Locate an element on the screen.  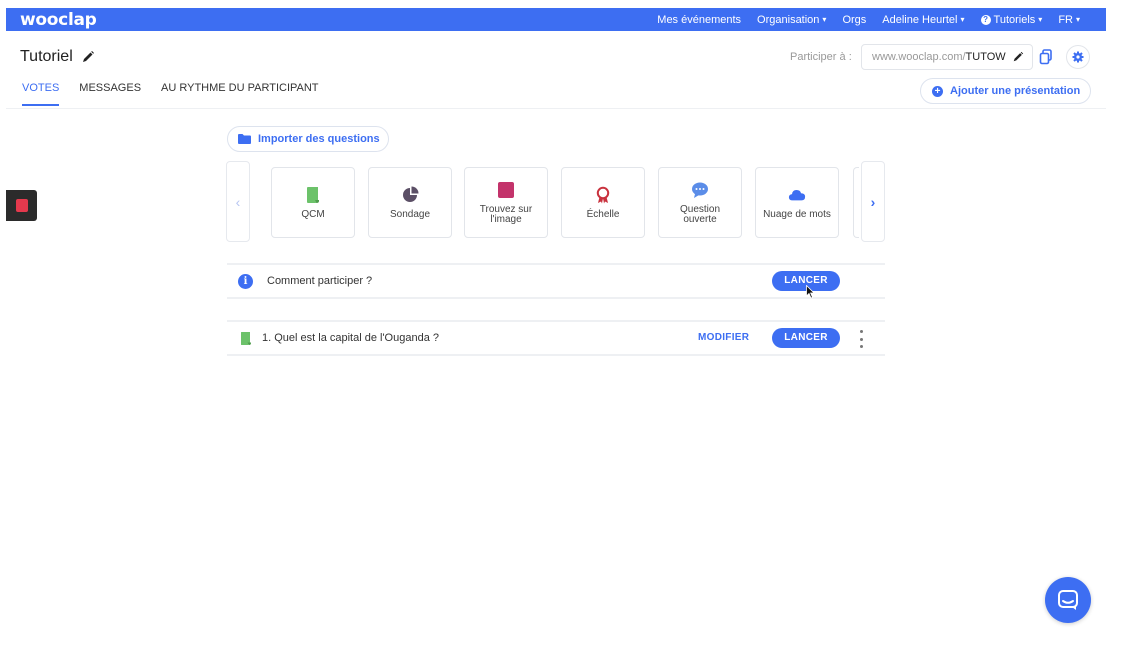
ribbon-icon is located at coordinates (603, 194).